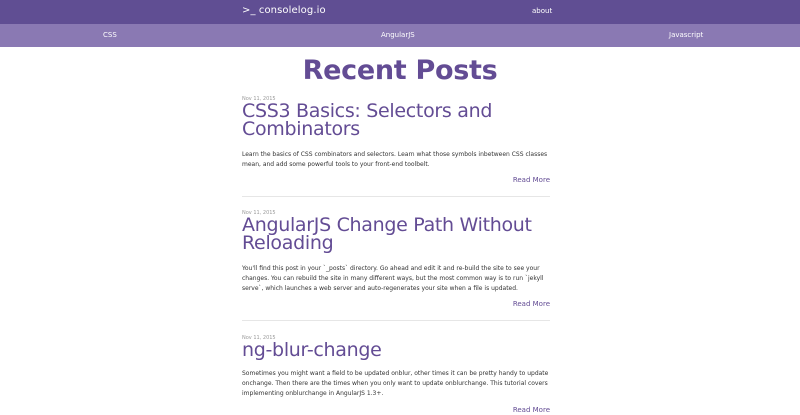  Describe the element at coordinates (542, 11) in the screenshot. I see `about-link: about` at that location.